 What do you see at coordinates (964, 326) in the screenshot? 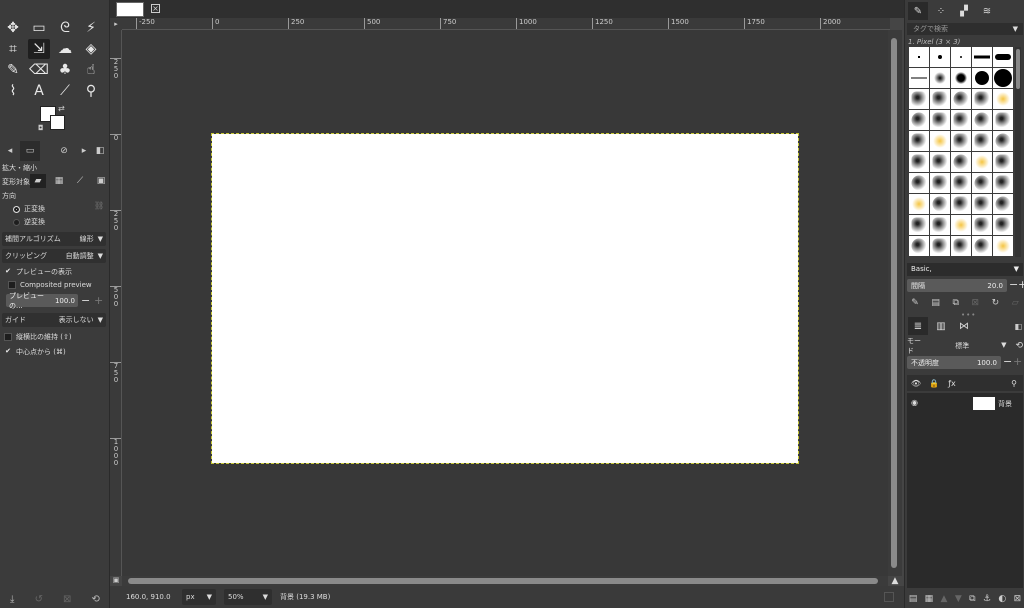
I see `tab-paths-icon: ⋈` at bounding box center [964, 326].